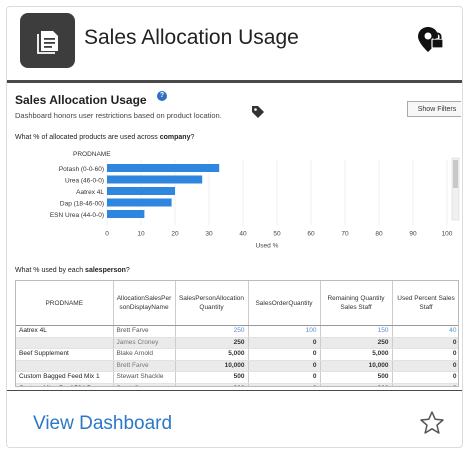 This screenshot has width=470, height=453. Describe the element at coordinates (212, 384) in the screenshot. I see `allocation-cell: 800` at that location.